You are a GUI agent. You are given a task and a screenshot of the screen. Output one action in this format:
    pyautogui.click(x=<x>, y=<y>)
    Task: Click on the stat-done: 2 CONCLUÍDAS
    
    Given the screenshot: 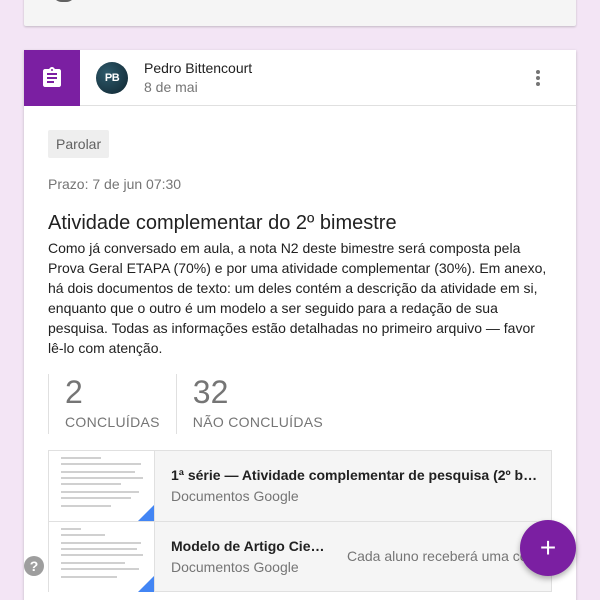 What is the action you would take?
    pyautogui.click(x=112, y=404)
    